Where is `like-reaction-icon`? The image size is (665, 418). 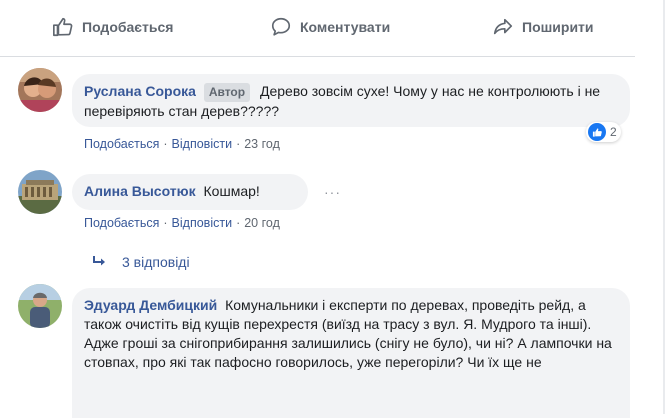
like-reaction-icon is located at coordinates (597, 132).